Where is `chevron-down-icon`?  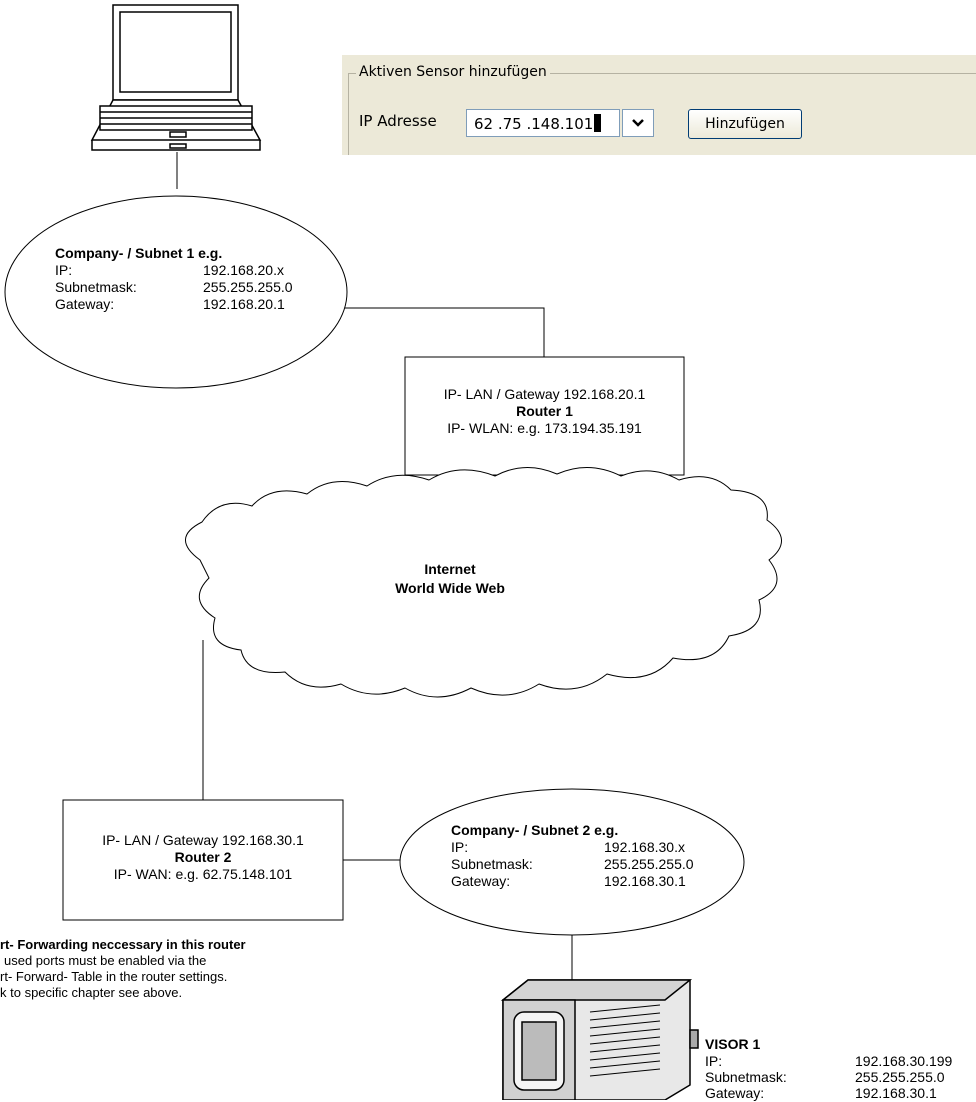
chevron-down-icon is located at coordinates (638, 123).